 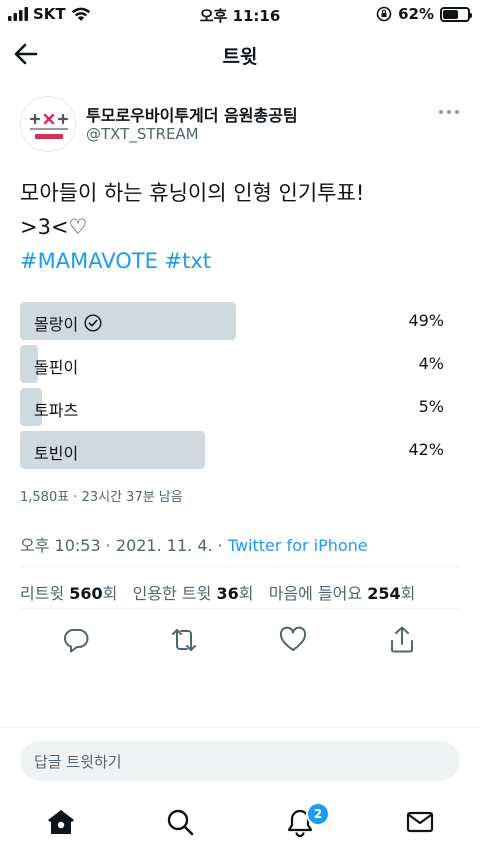 I want to click on check-circle-icon, so click(x=93, y=323).